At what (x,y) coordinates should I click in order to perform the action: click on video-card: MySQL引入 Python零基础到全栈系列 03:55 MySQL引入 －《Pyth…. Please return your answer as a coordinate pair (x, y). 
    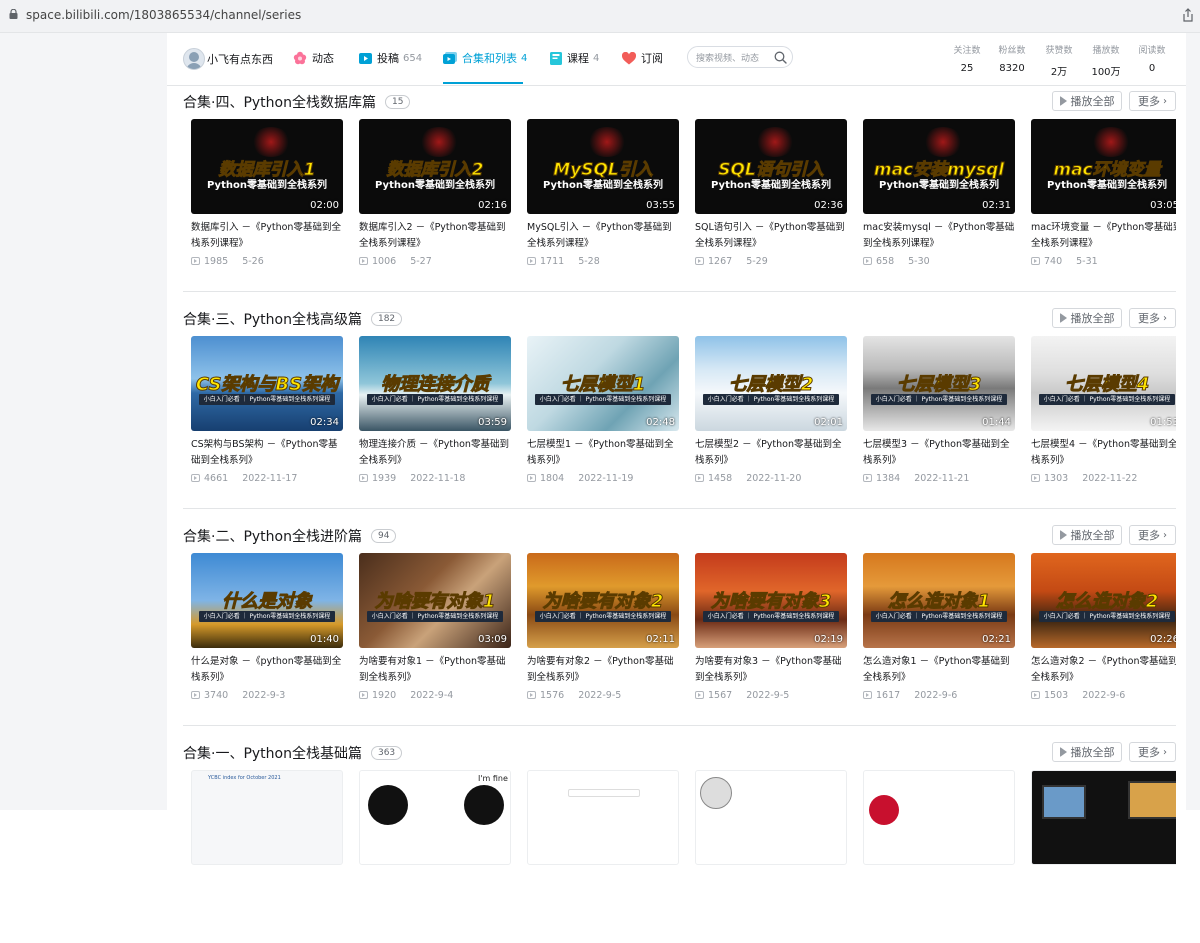
    Looking at the image, I should click on (603, 193).